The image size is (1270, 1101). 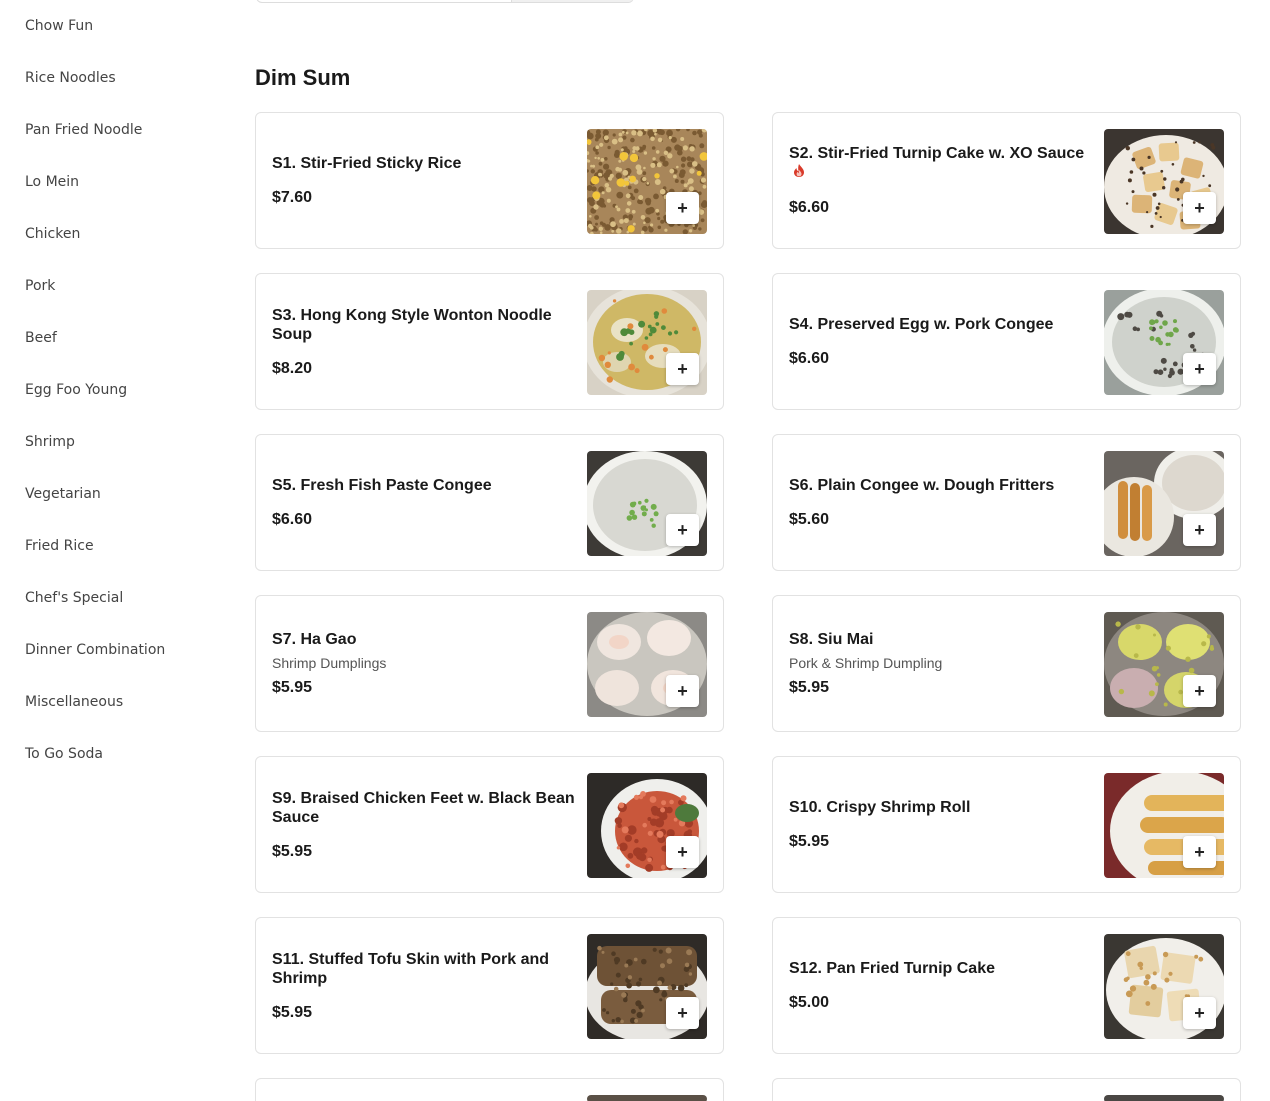 I want to click on search-bar-edge, so click(x=445, y=1).